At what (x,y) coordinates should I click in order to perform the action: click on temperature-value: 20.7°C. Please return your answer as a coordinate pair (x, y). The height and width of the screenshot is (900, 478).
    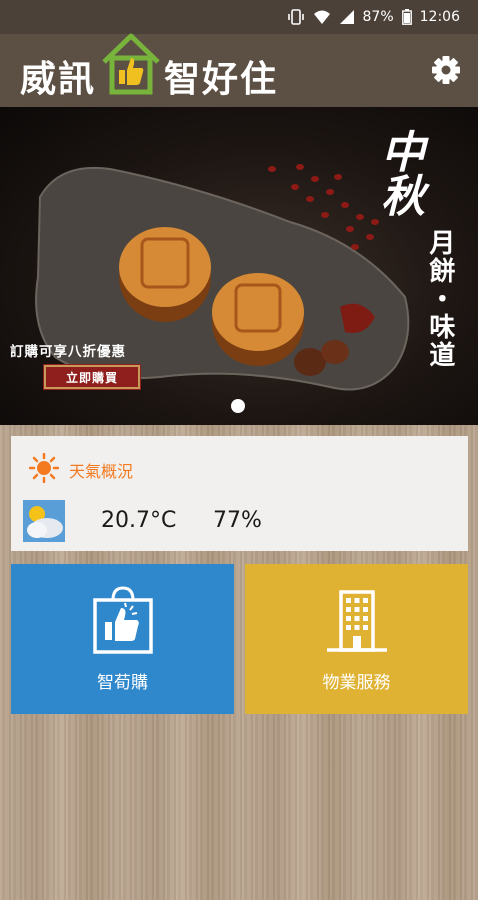
    Looking at the image, I should click on (139, 520).